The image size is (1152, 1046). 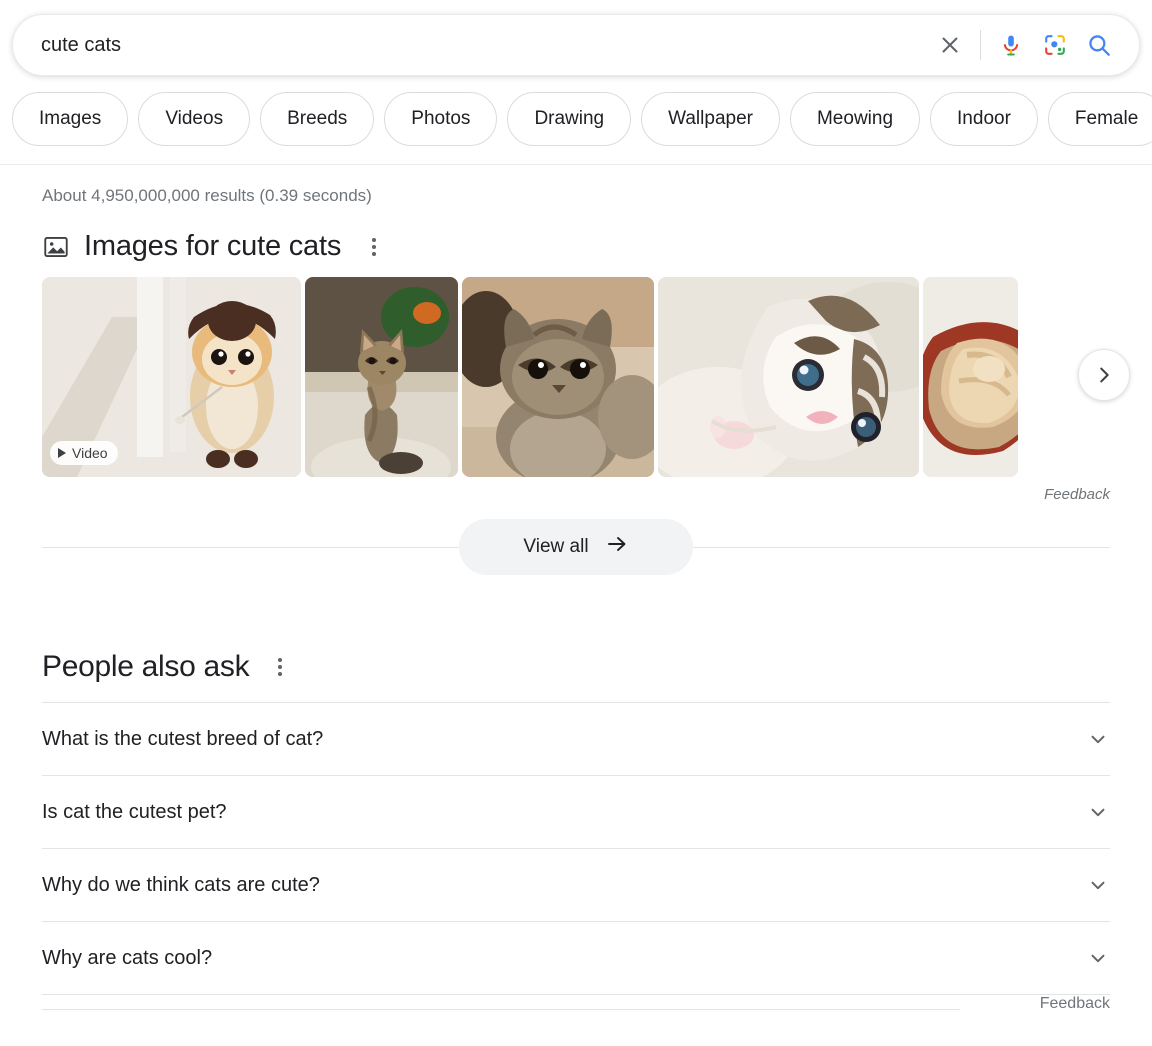 I want to click on microphone-icon, so click(x=1011, y=45).